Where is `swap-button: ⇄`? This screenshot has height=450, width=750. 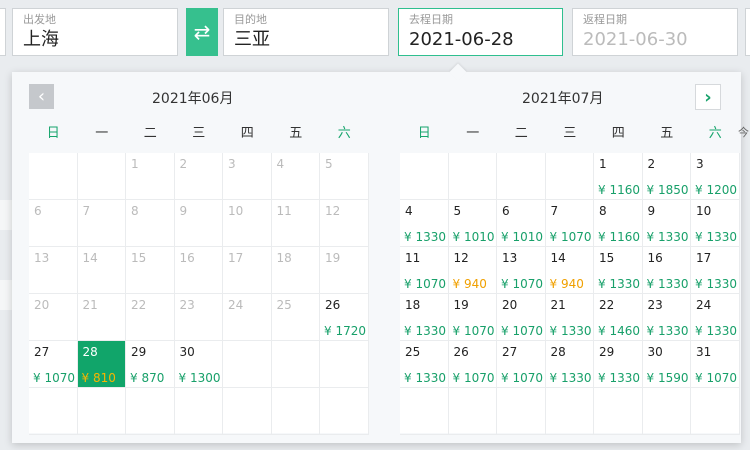 swap-button: ⇄ is located at coordinates (202, 32).